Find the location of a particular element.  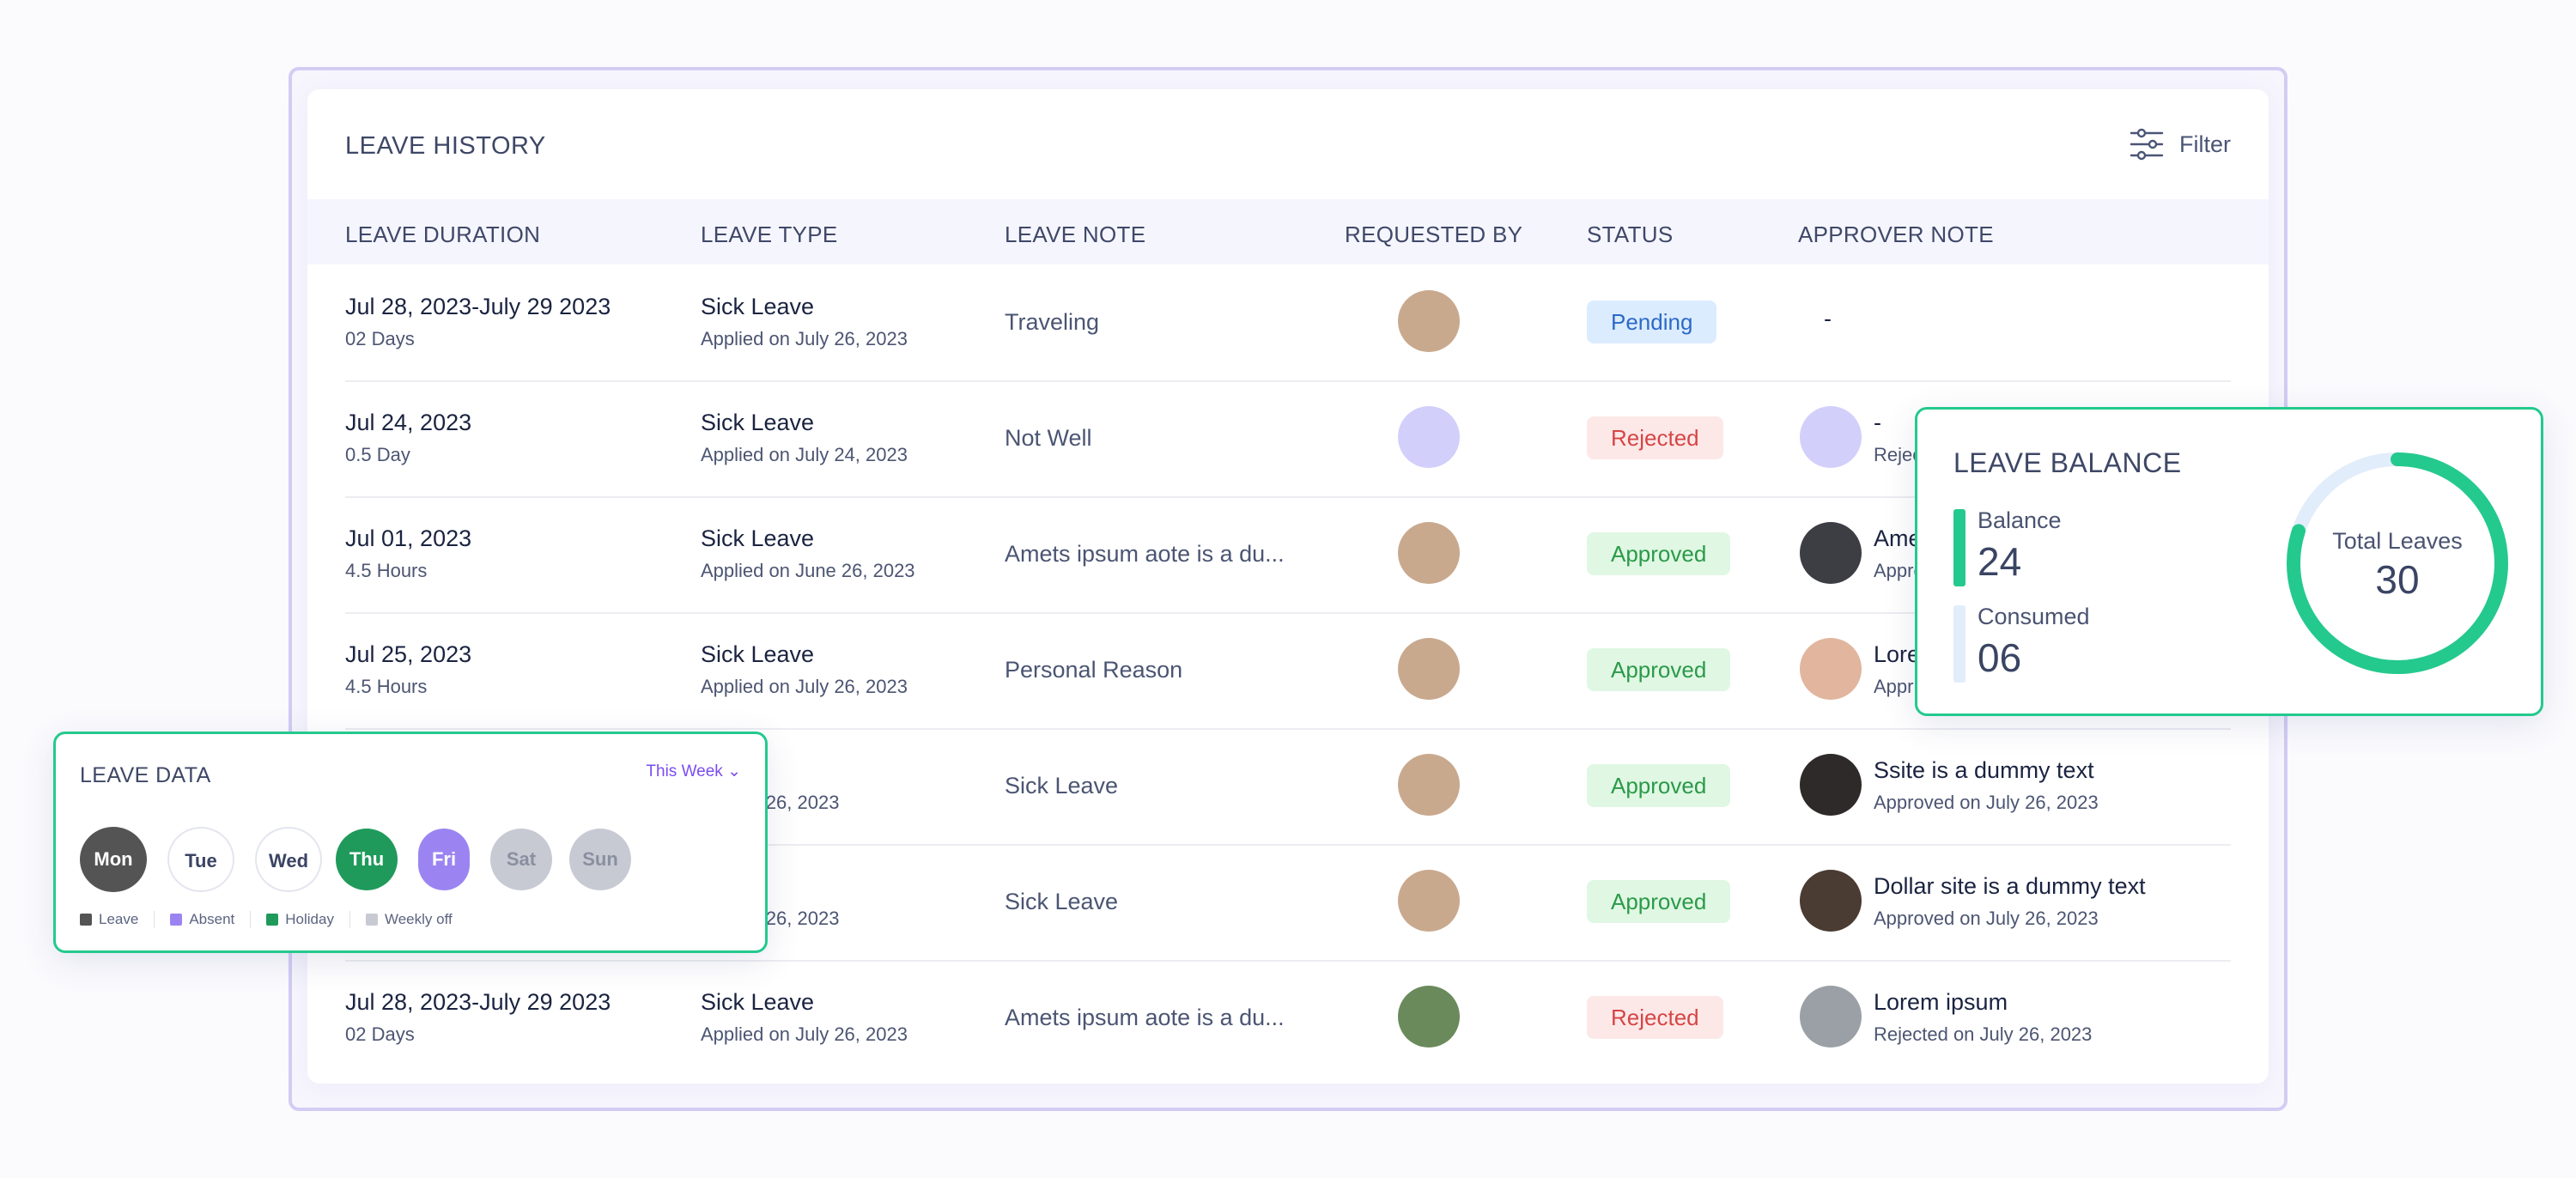

period-label: This Week is located at coordinates (684, 771).